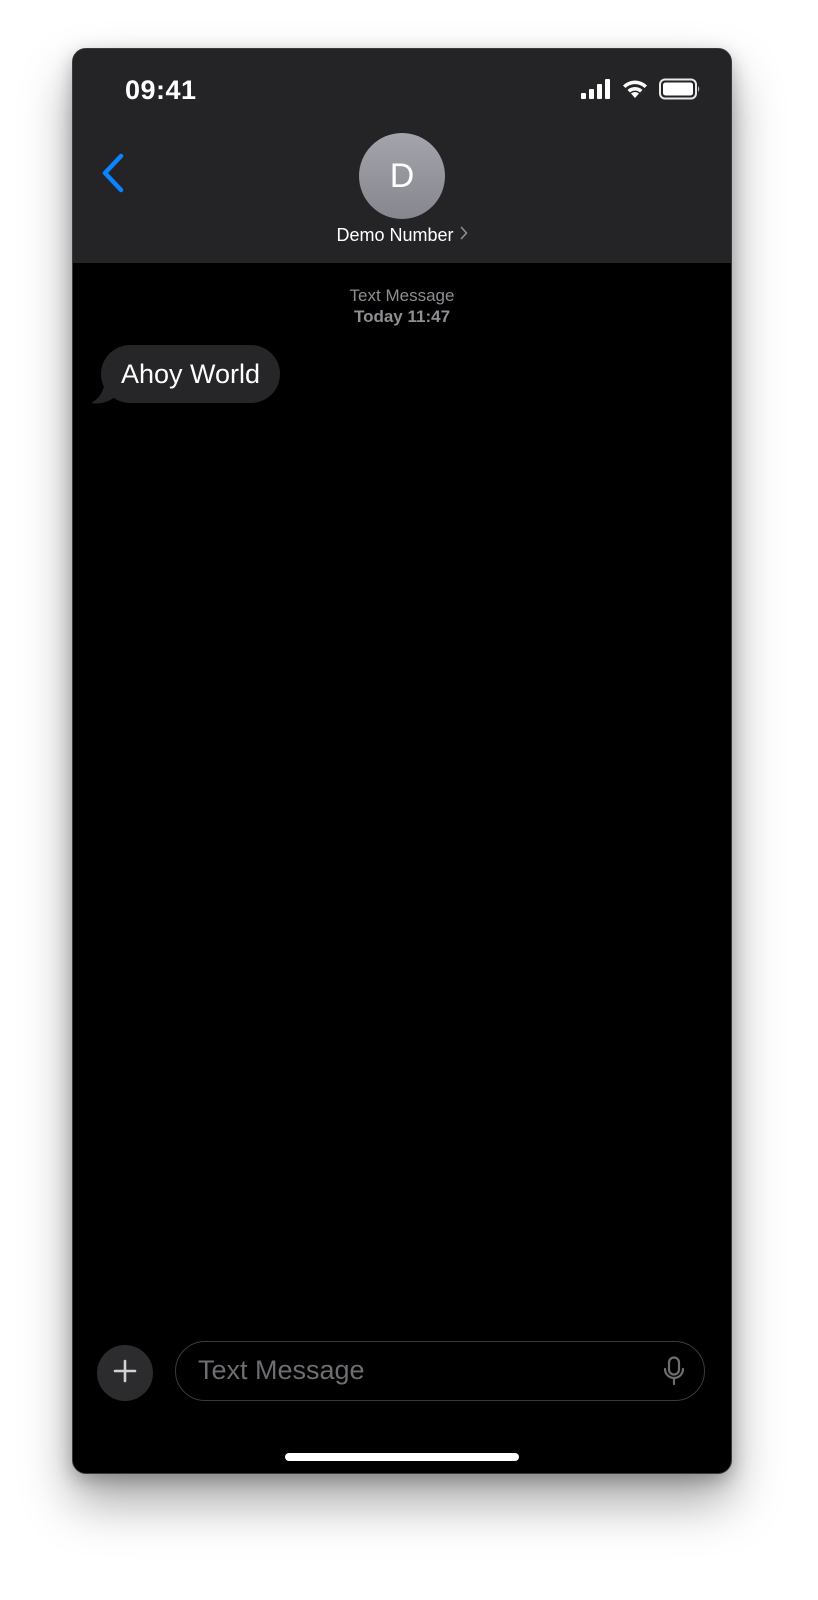 The image size is (818, 1600). I want to click on conversation-meta: Text Message Today 11:47, so click(402, 306).